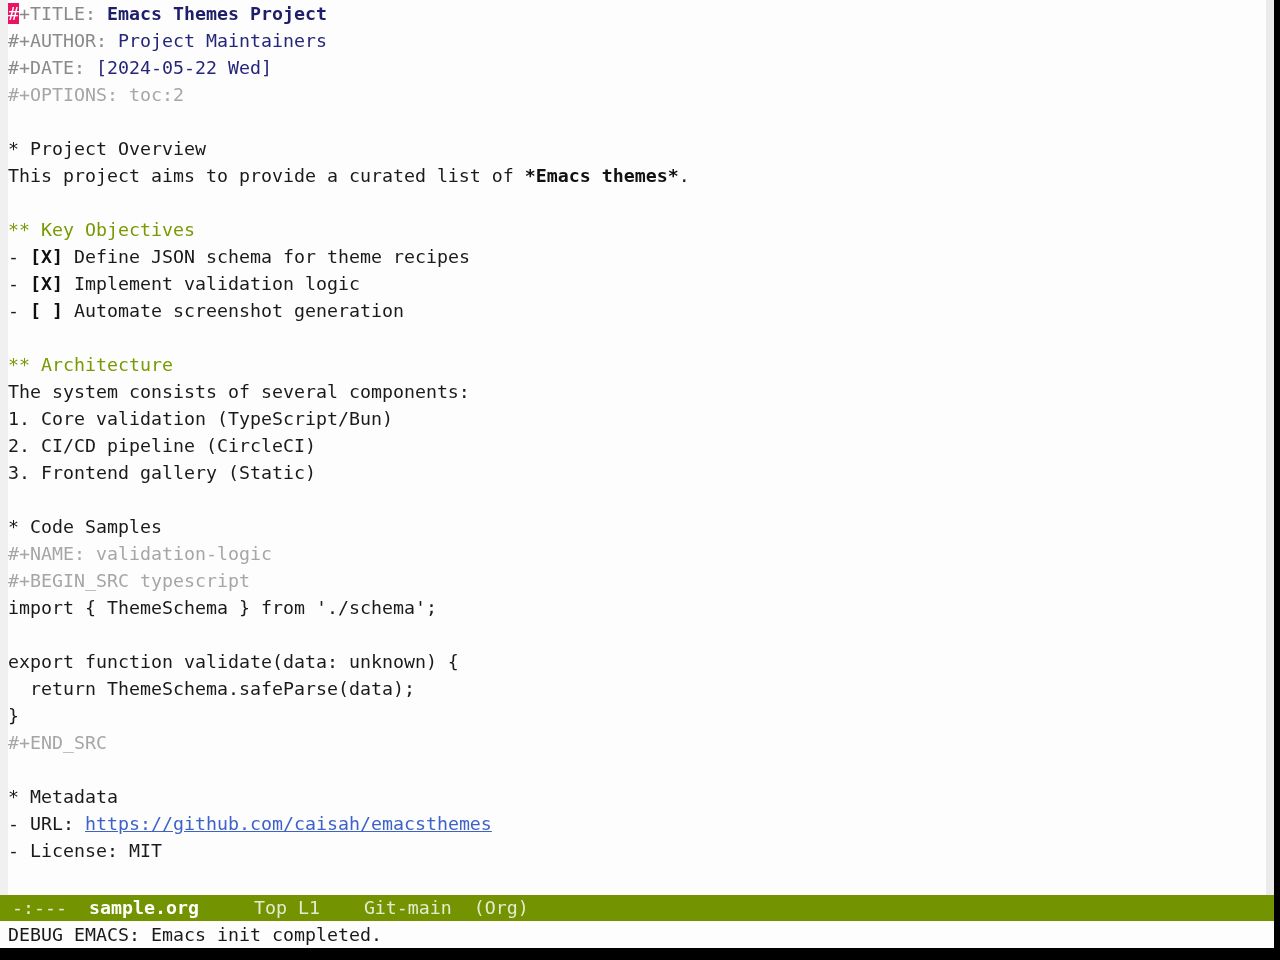 The height and width of the screenshot is (960, 1280). Describe the element at coordinates (85, 851) in the screenshot. I see `list-item: - License: MIT` at that location.